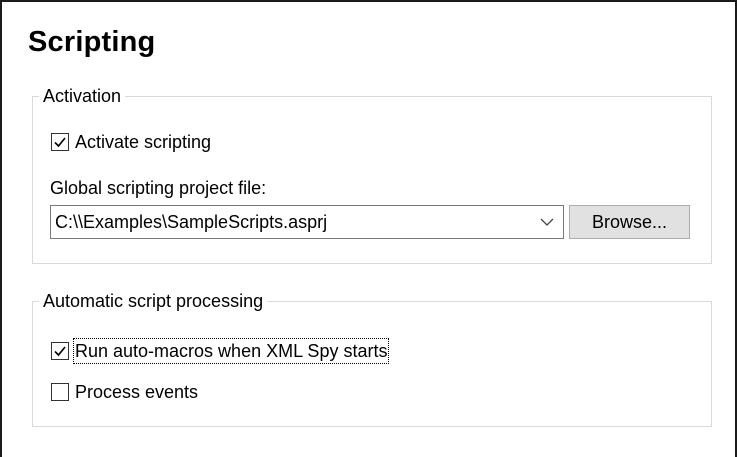  What do you see at coordinates (137, 392) in the screenshot?
I see `process-events-label: Process events` at bounding box center [137, 392].